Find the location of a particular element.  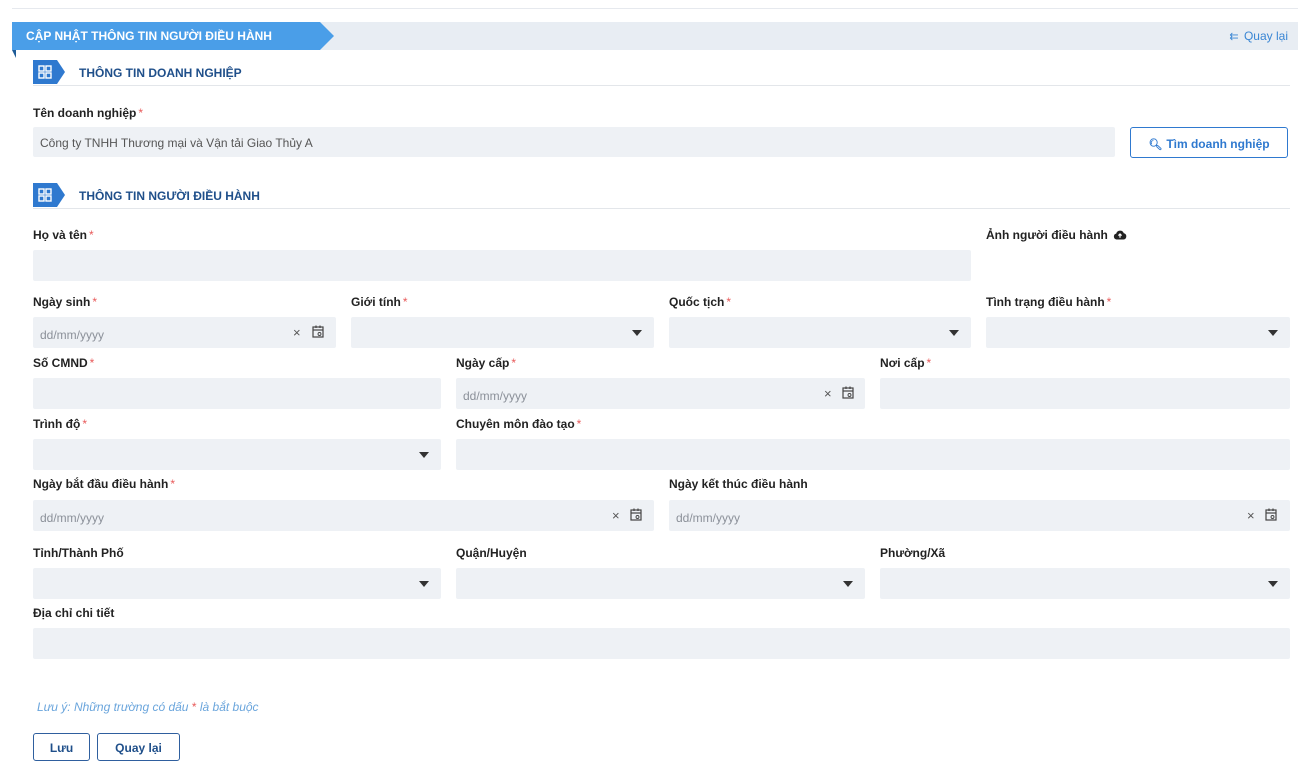

double-arrow-left-icon: ⇇ is located at coordinates (1234, 37).